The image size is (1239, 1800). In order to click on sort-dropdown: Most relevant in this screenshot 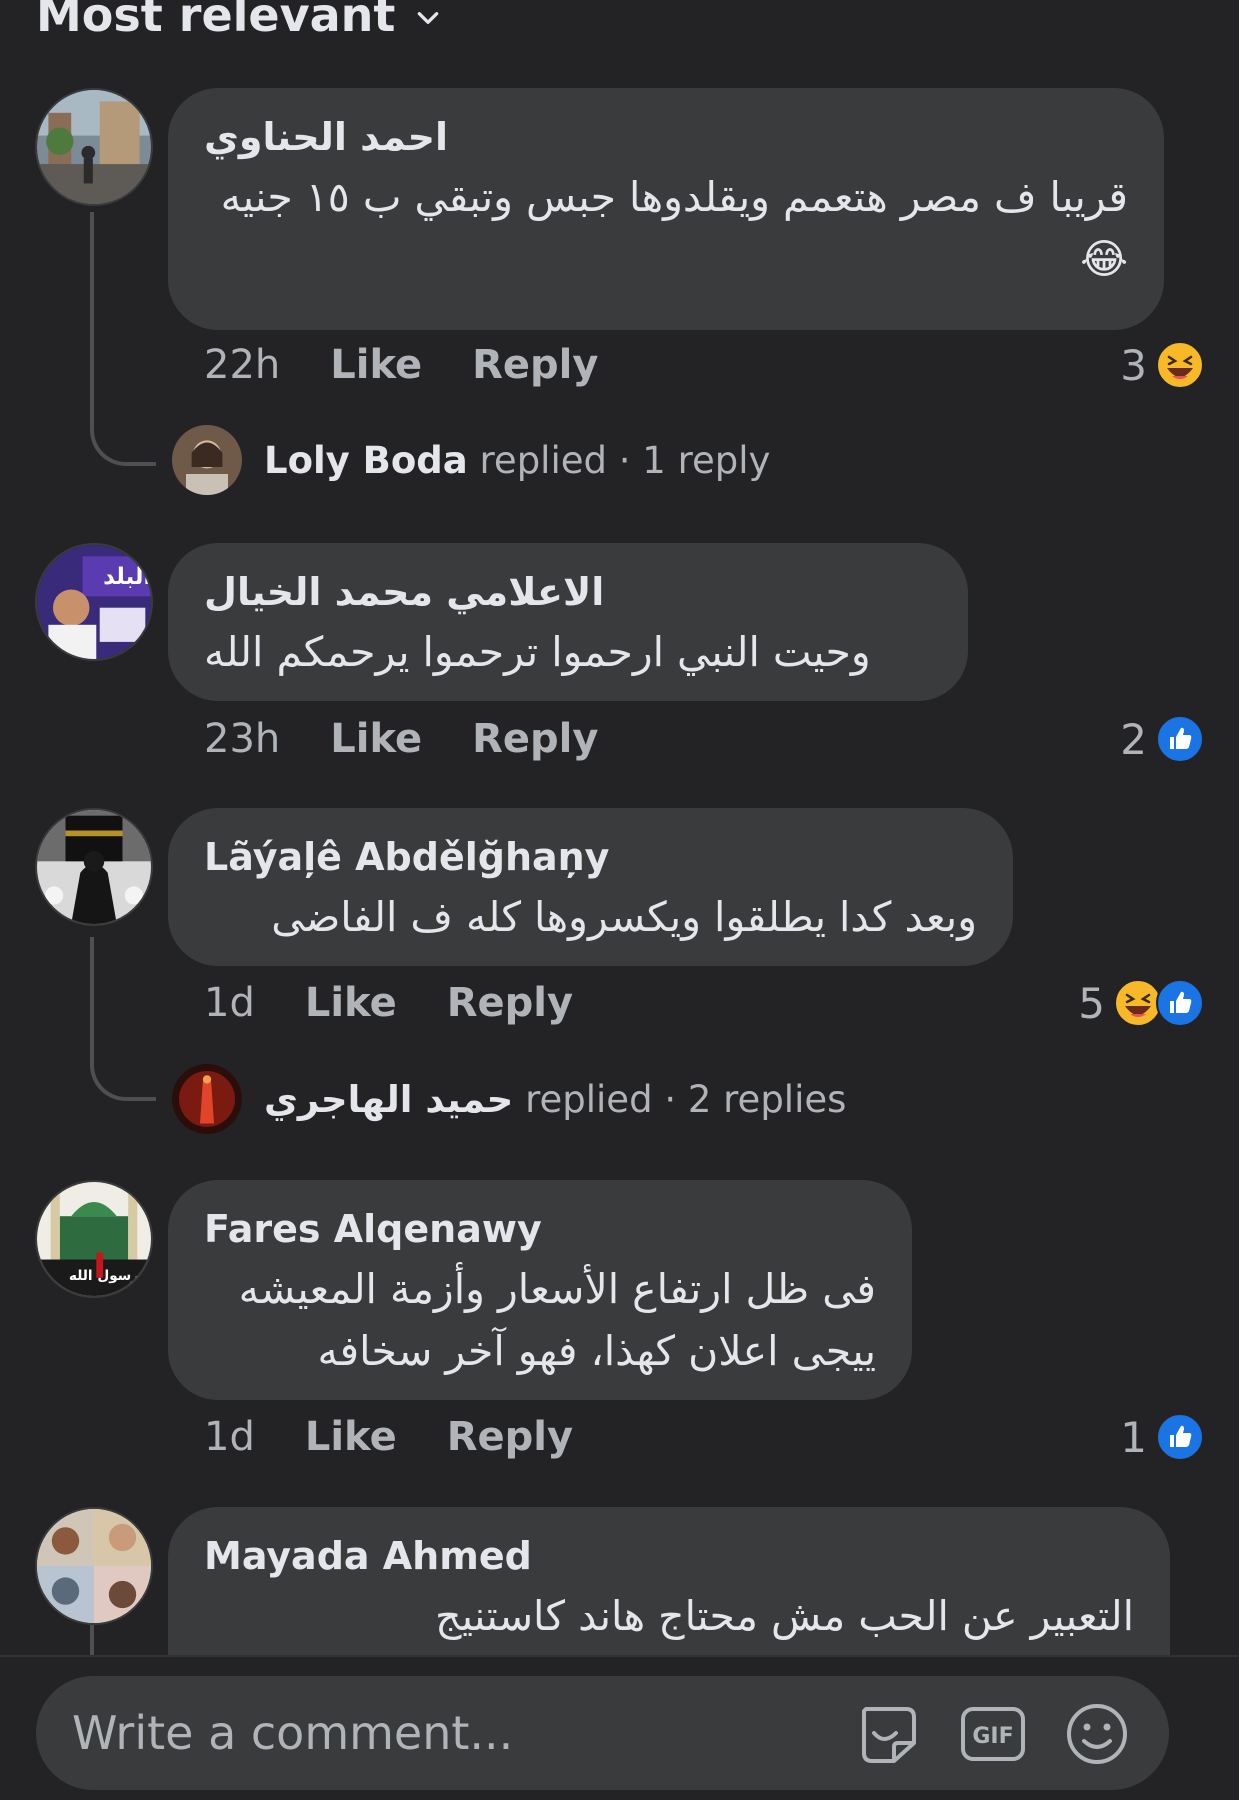, I will do `click(238, 21)`.